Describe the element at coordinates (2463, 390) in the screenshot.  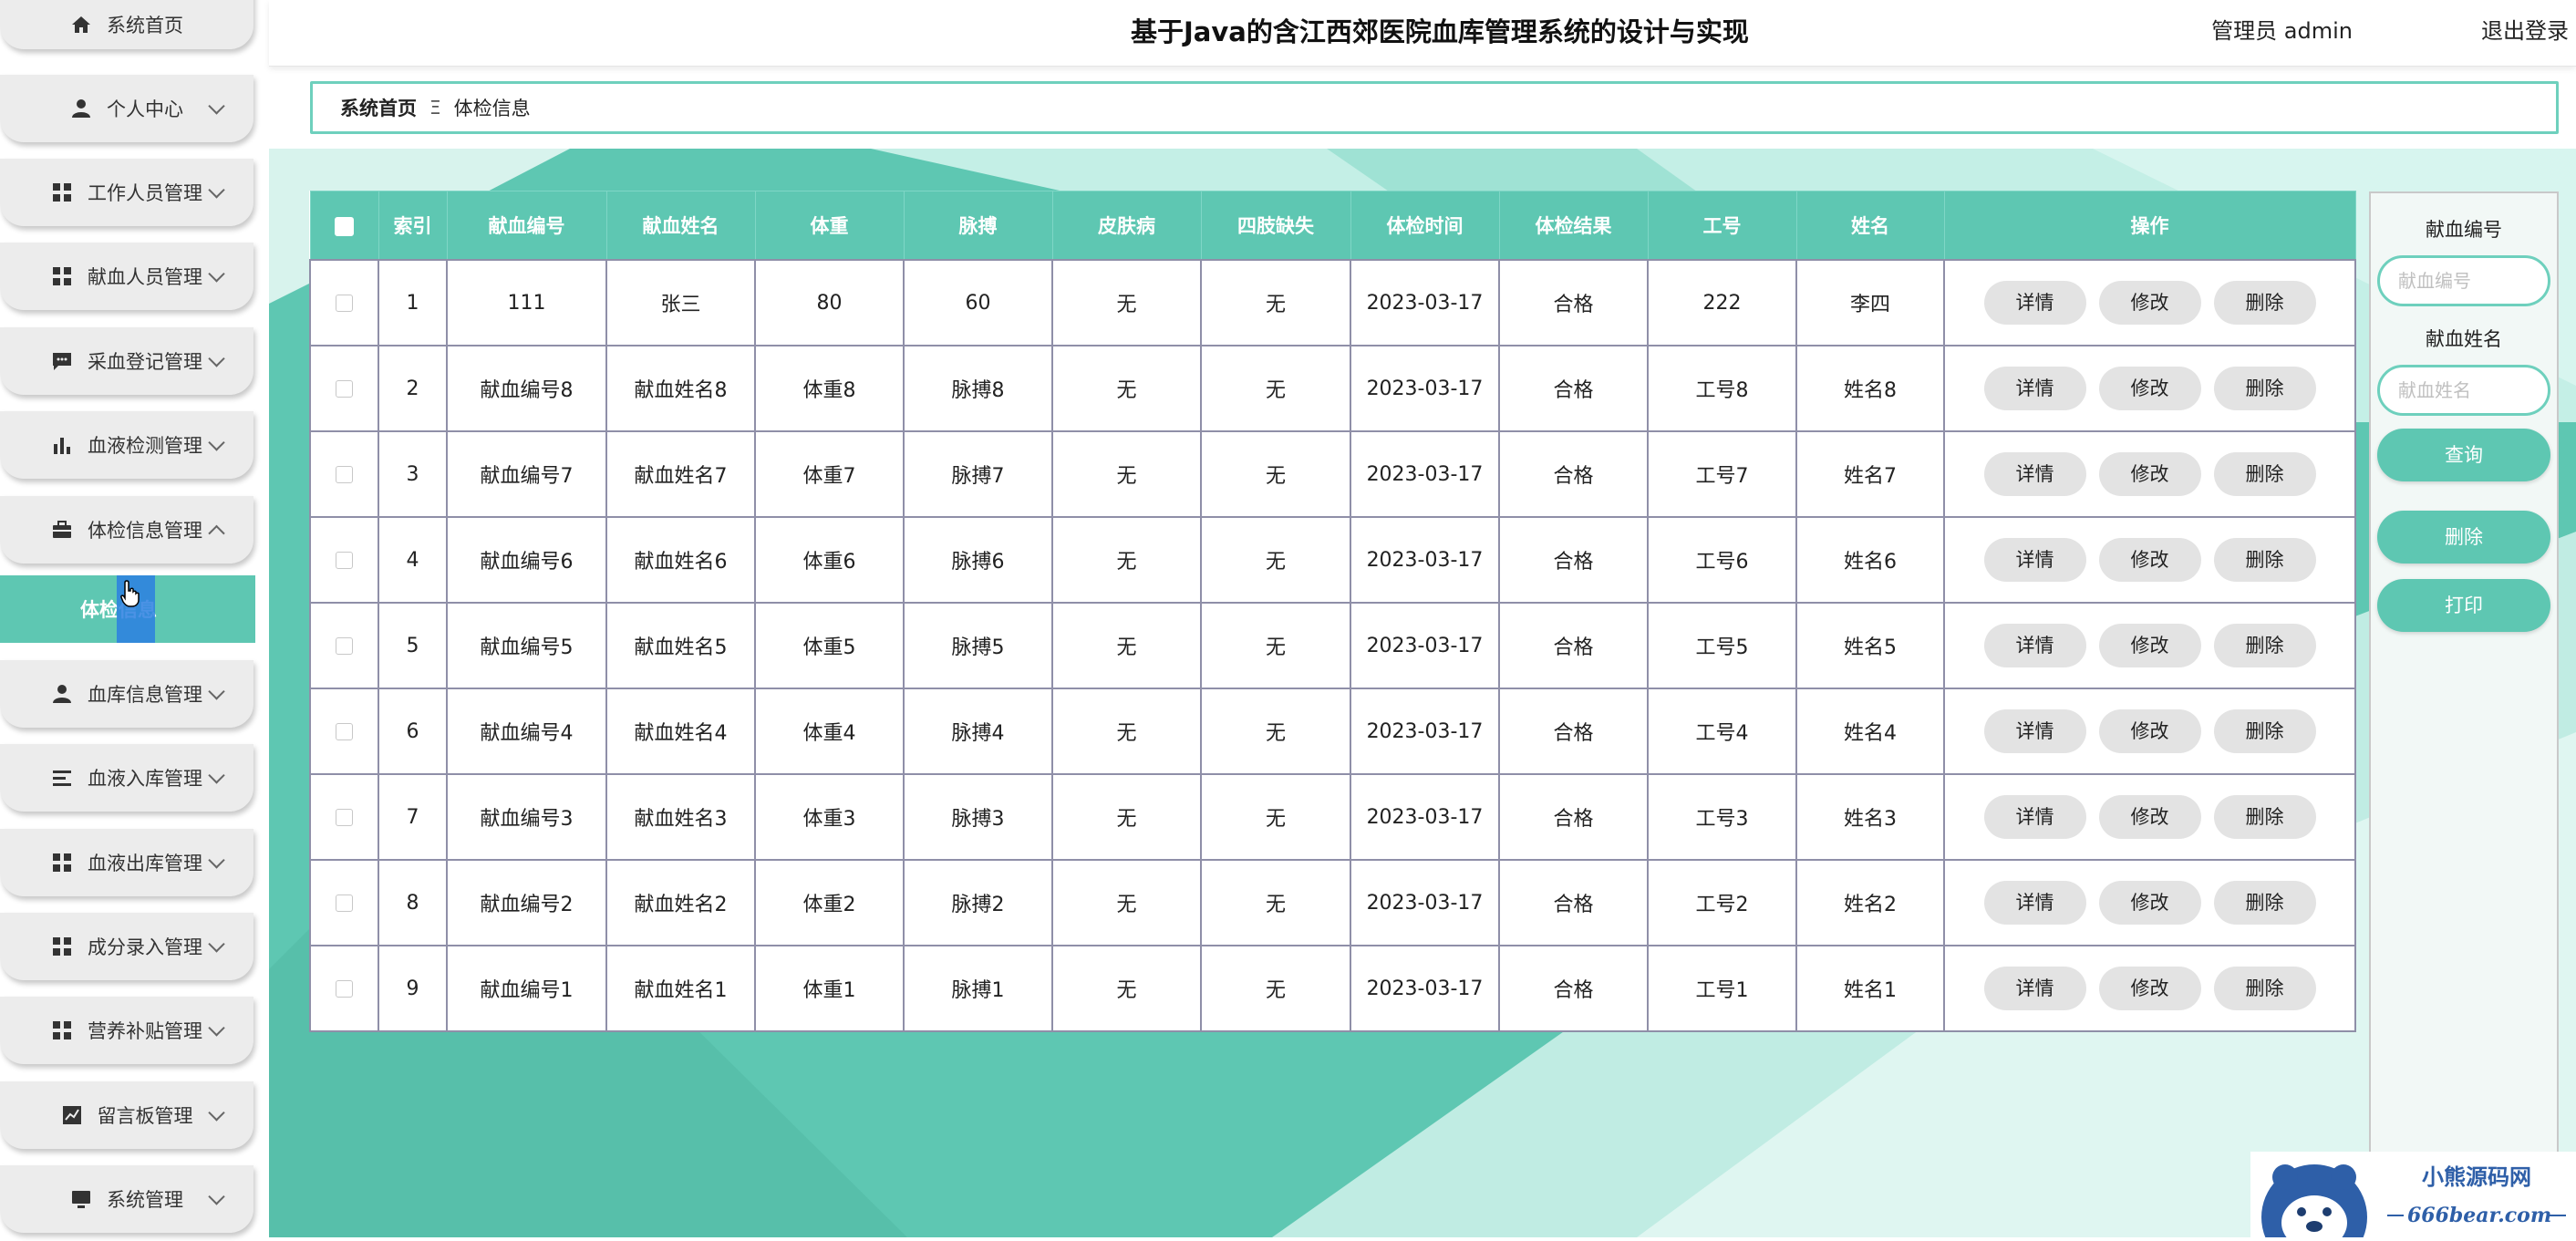
I see `donor-name-input` at that location.